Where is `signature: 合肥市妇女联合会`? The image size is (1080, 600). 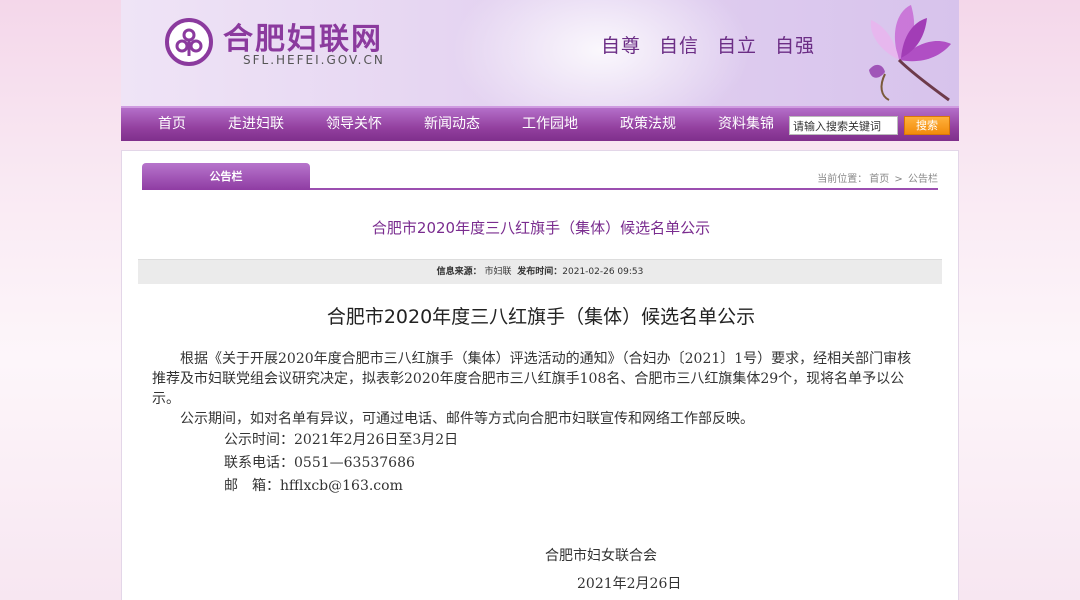 signature: 合肥市妇女联合会 is located at coordinates (601, 556).